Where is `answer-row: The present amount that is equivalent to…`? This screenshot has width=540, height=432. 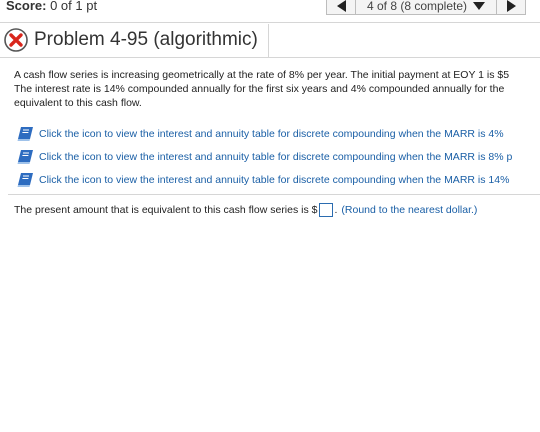 answer-row: The present amount that is equivalent to… is located at coordinates (245, 210).